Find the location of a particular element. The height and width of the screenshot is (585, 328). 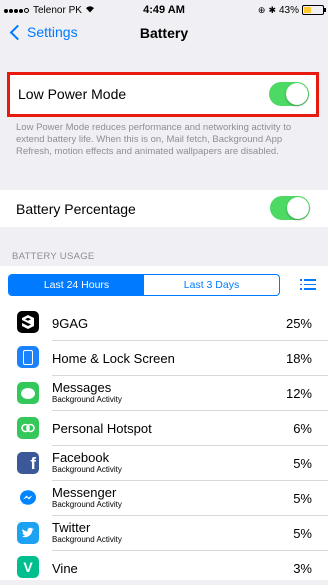

list-item: Home & Lock Screen 18% is located at coordinates (164, 358).